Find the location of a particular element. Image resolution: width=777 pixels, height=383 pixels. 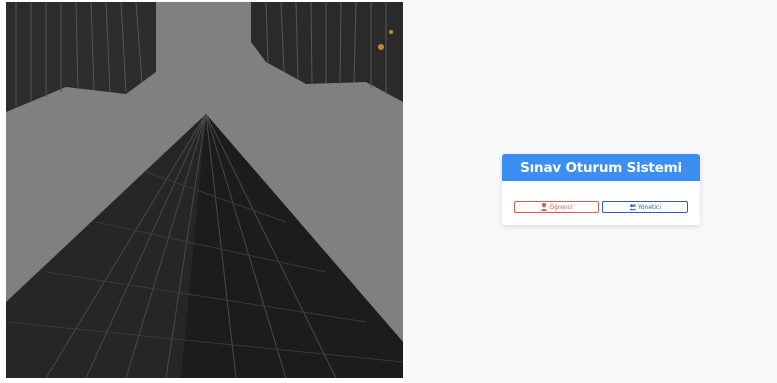

login-card: Sınav Oturum Sistemi Öğrenci Yönetici is located at coordinates (601, 189).